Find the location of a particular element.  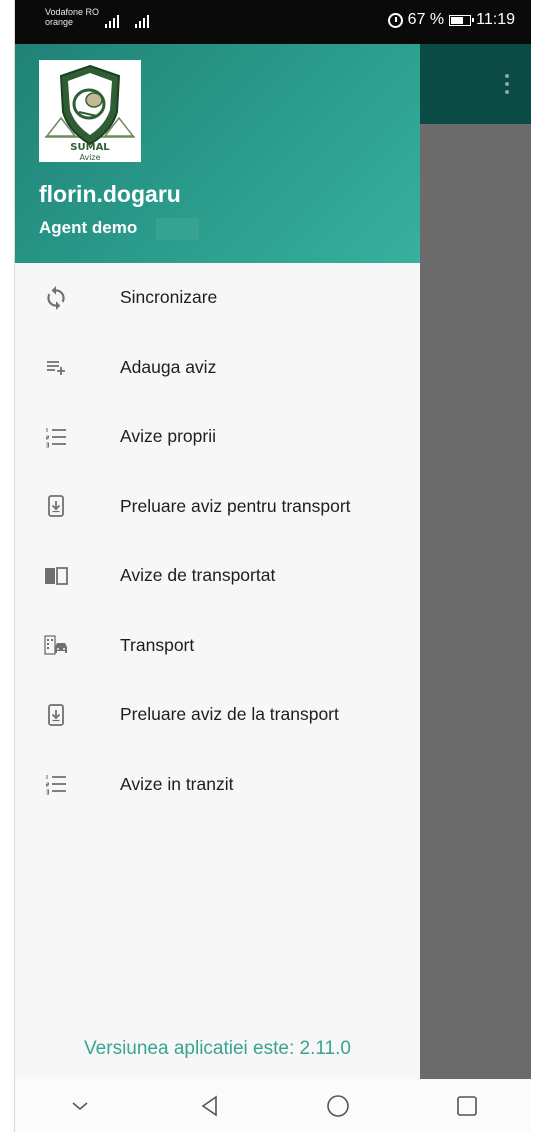

menu-item-adauga-aviz: Adauga aviz is located at coordinates (217, 368).